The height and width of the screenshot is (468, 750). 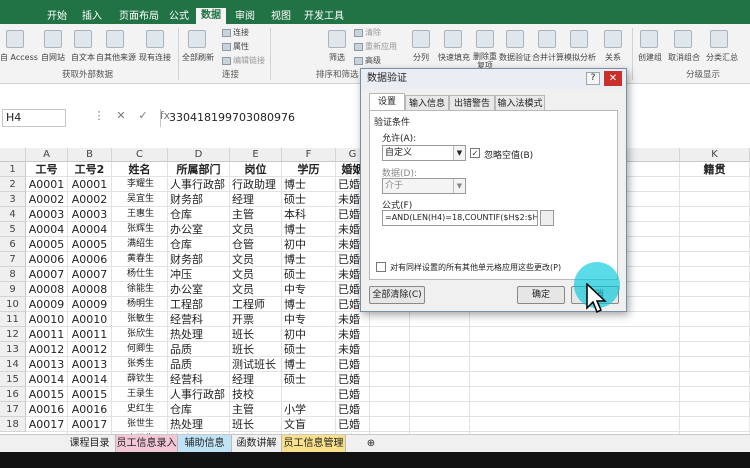 I want to click on row-header: 16, so click(x=13, y=394).